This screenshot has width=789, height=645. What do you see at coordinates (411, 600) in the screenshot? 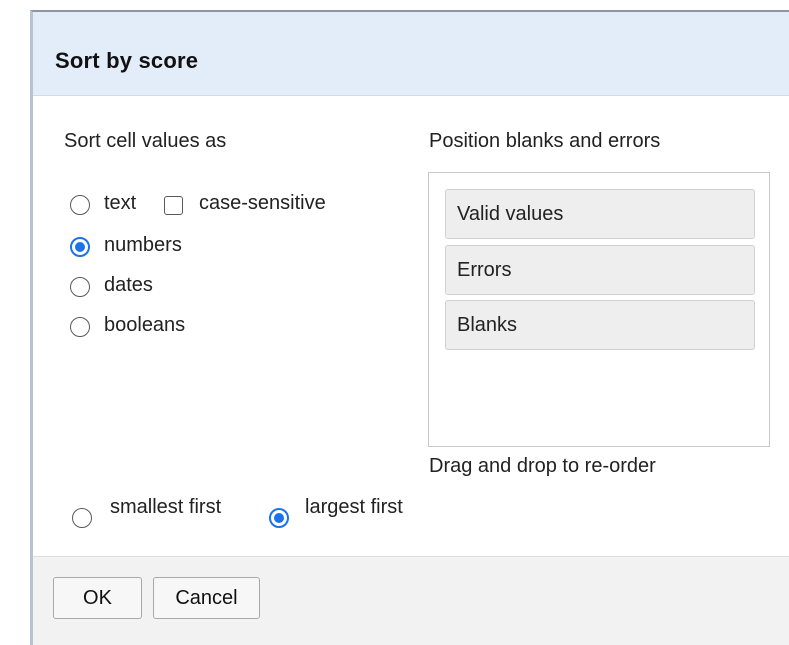
I see `dialog-footer: OK Cancel` at bounding box center [411, 600].